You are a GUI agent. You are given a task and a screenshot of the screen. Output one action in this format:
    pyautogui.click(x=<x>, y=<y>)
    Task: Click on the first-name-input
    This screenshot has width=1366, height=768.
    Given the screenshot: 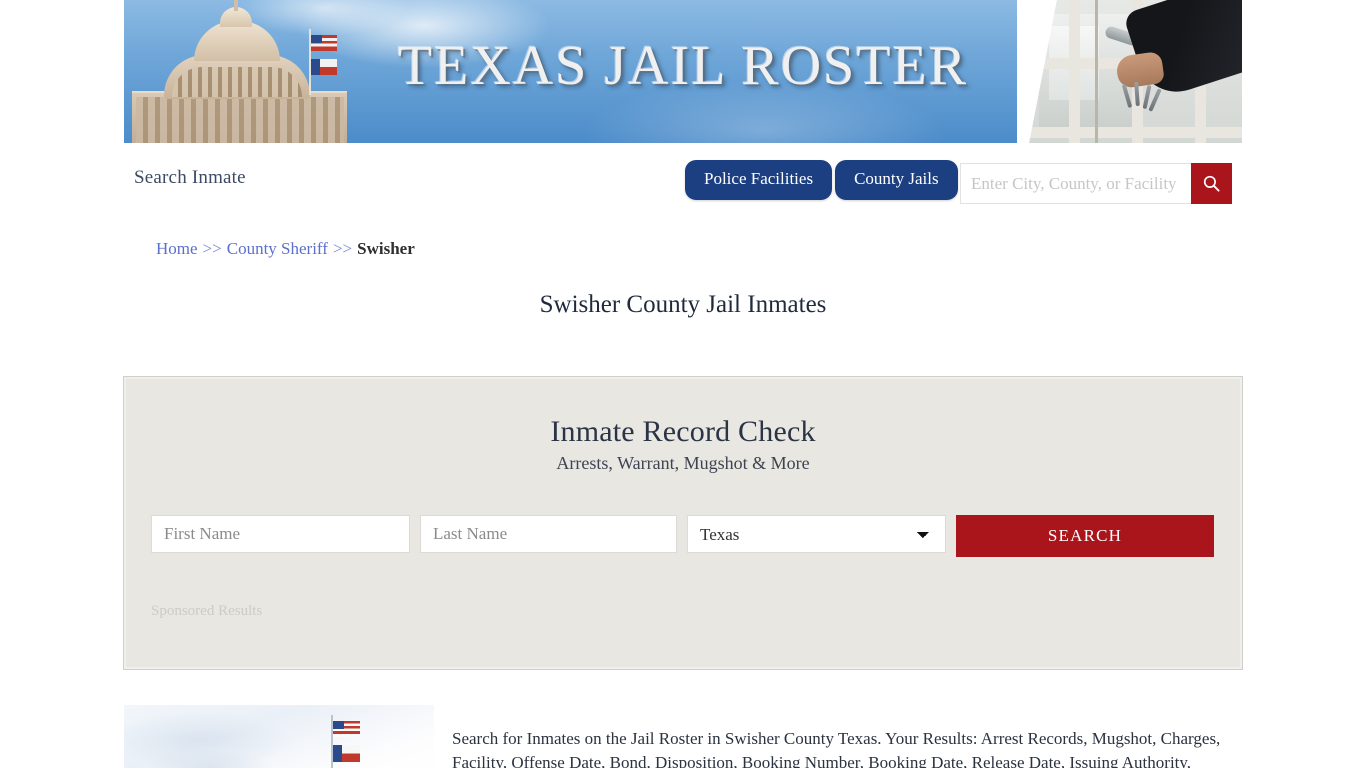 What is the action you would take?
    pyautogui.click(x=280, y=534)
    